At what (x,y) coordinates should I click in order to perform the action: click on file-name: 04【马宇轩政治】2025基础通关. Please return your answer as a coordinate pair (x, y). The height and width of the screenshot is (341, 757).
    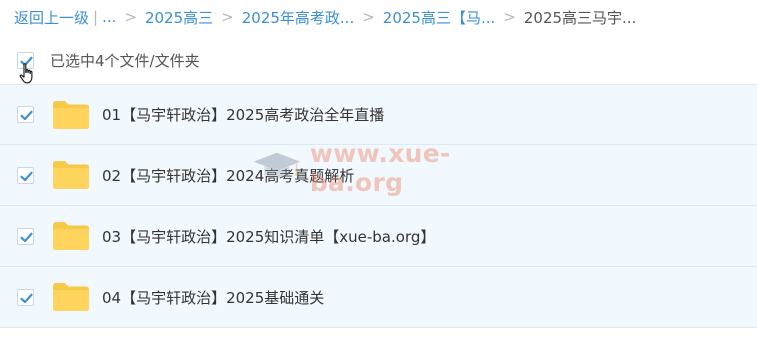
    Looking at the image, I should click on (213, 297).